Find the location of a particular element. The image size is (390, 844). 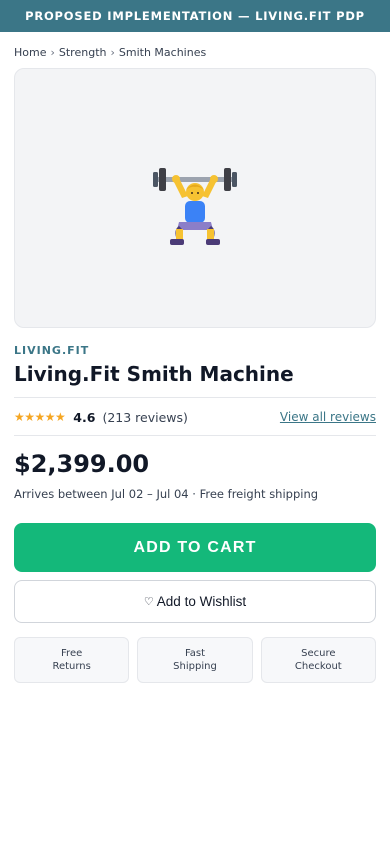

fast-shipping-badge: Fast Shipping is located at coordinates (195, 660).